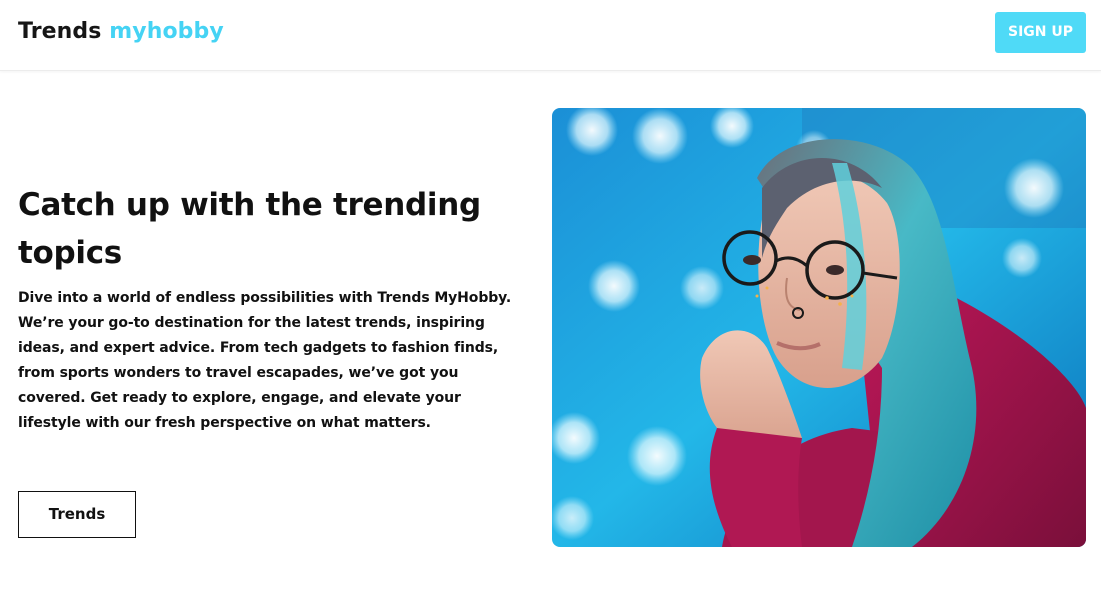 The height and width of the screenshot is (605, 1101). I want to click on brand-name-main: Trends, so click(60, 31).